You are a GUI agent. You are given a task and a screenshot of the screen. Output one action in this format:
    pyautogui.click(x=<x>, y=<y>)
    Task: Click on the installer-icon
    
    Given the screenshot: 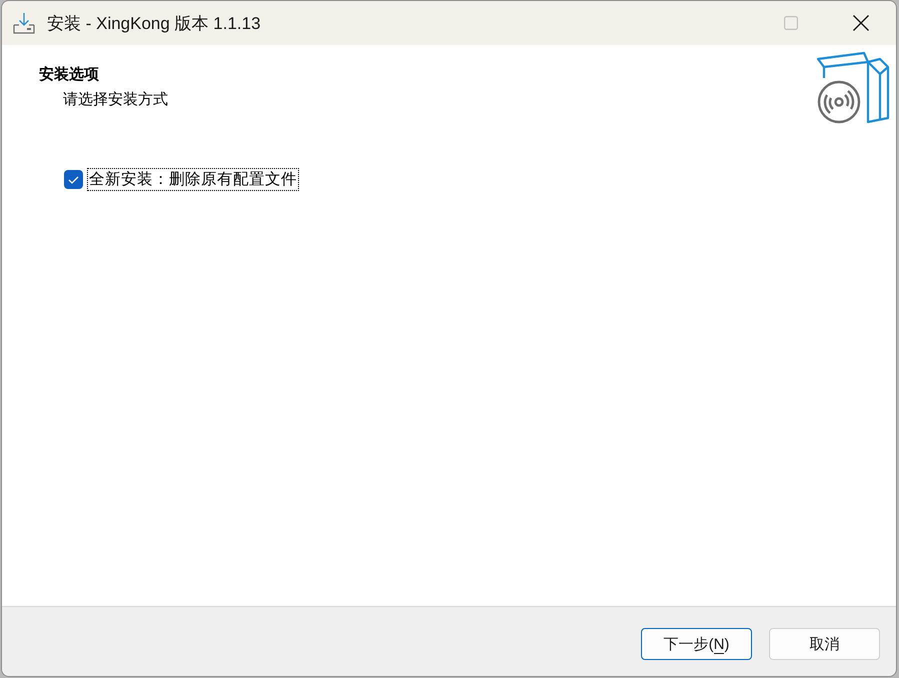 What is the action you would take?
    pyautogui.click(x=24, y=23)
    